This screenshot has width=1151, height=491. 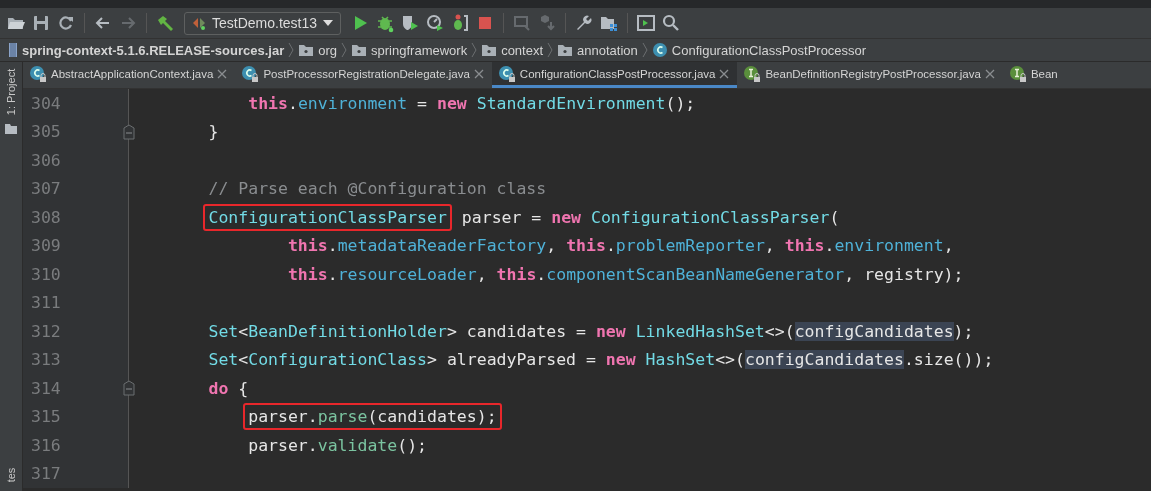 I want to click on annotation-box: parser.parse(candidates);, so click(x=372, y=417).